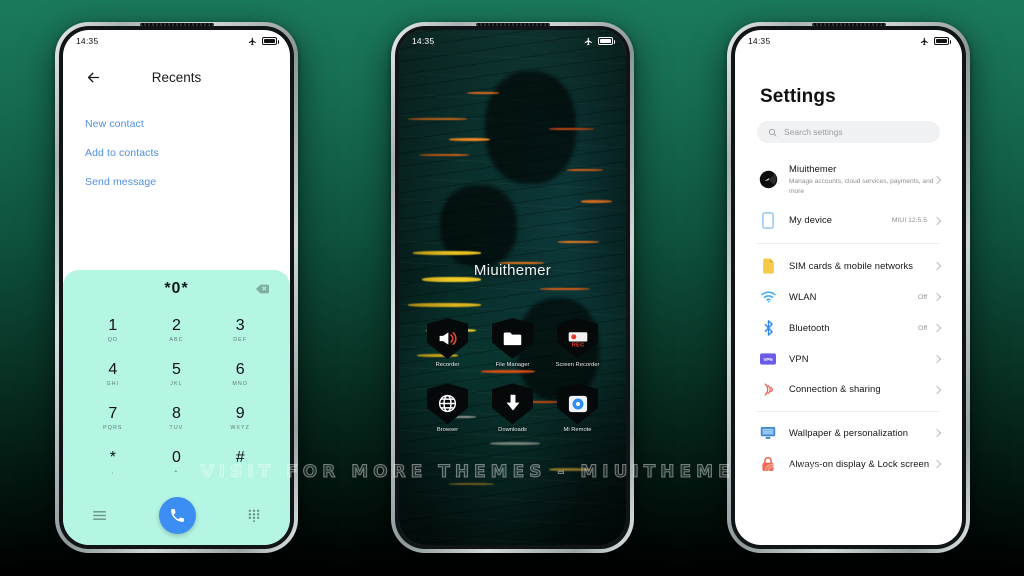 Image resolution: width=1024 pixels, height=576 pixels. Describe the element at coordinates (177, 330) in the screenshot. I see `dialpad-key-2: 2 ABC` at that location.